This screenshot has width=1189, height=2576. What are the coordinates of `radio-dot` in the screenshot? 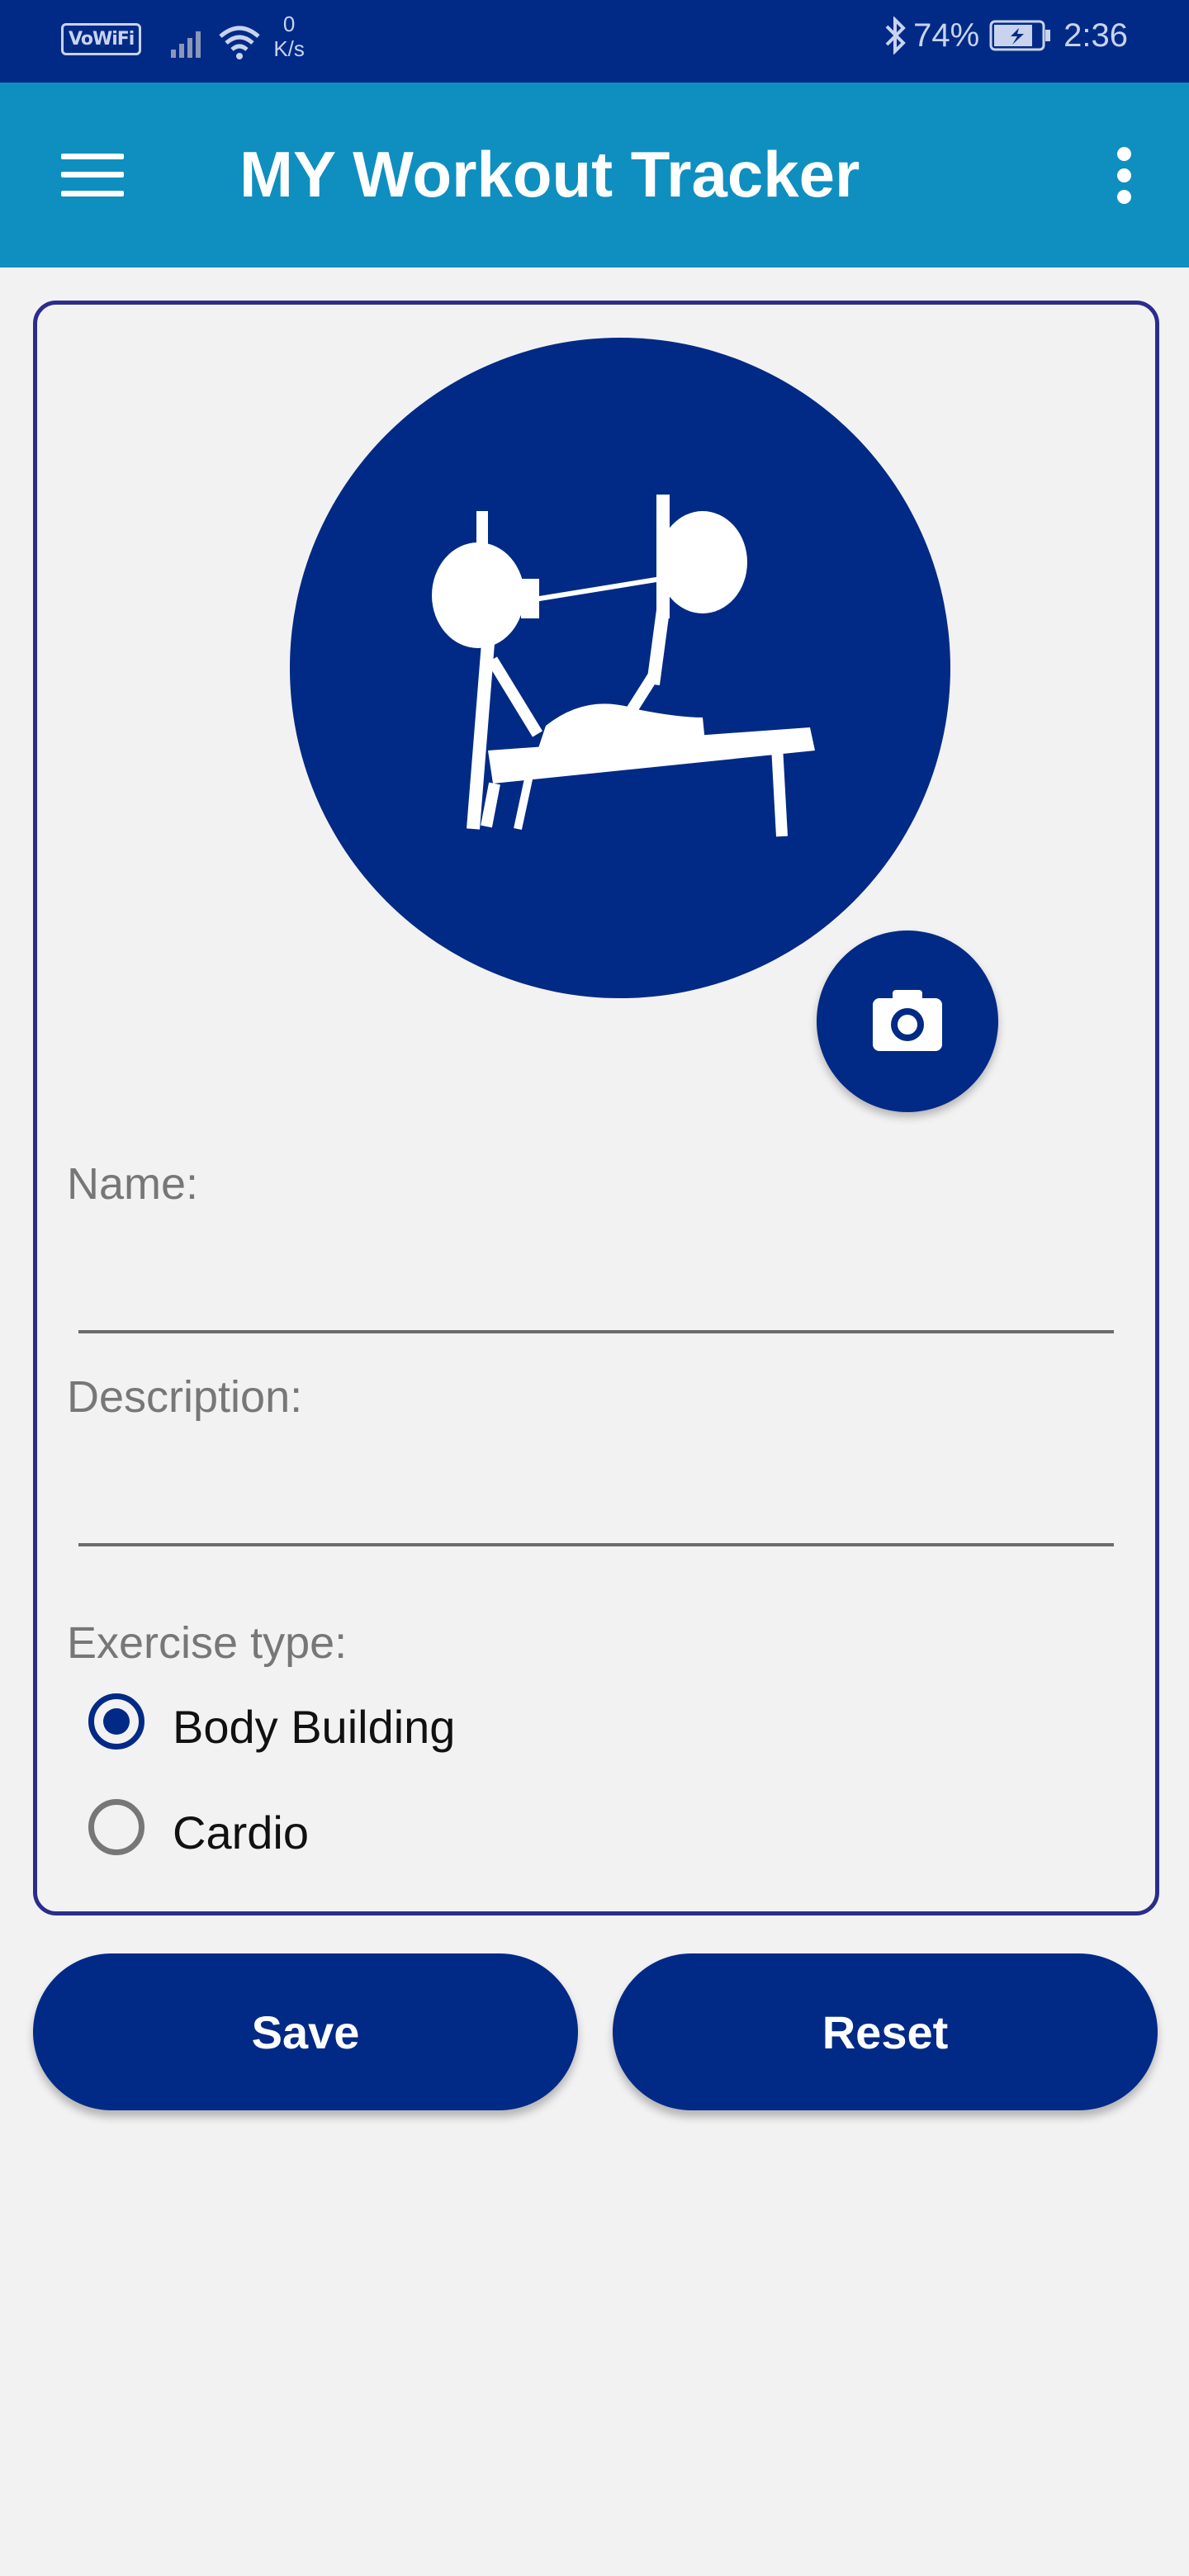 It's located at (116, 1721).